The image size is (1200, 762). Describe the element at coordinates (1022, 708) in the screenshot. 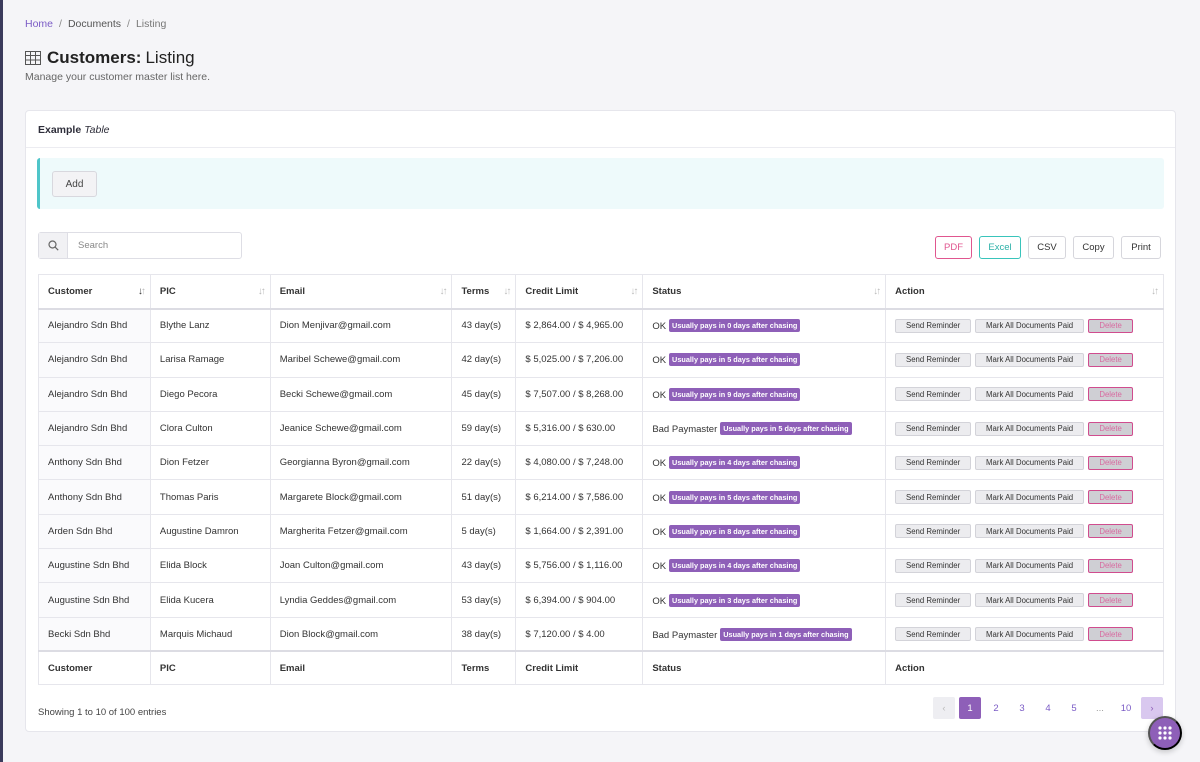

I see `pagination-page-3: 3` at that location.